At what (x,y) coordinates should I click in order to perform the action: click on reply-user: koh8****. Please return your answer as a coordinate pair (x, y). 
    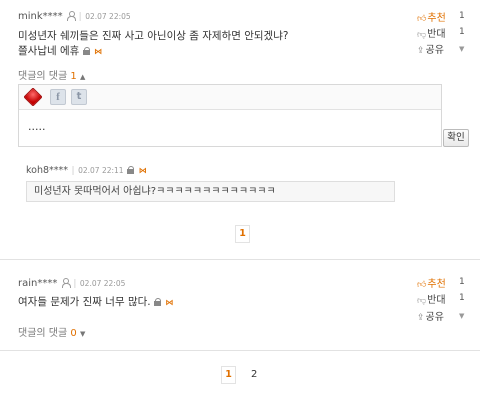
    Looking at the image, I should click on (47, 170).